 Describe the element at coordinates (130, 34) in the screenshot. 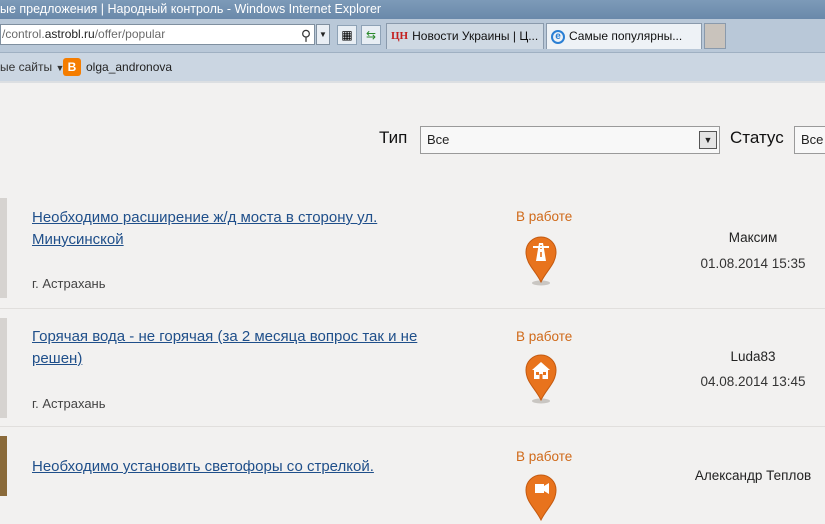

I see `url-path: /offer/popular` at that location.